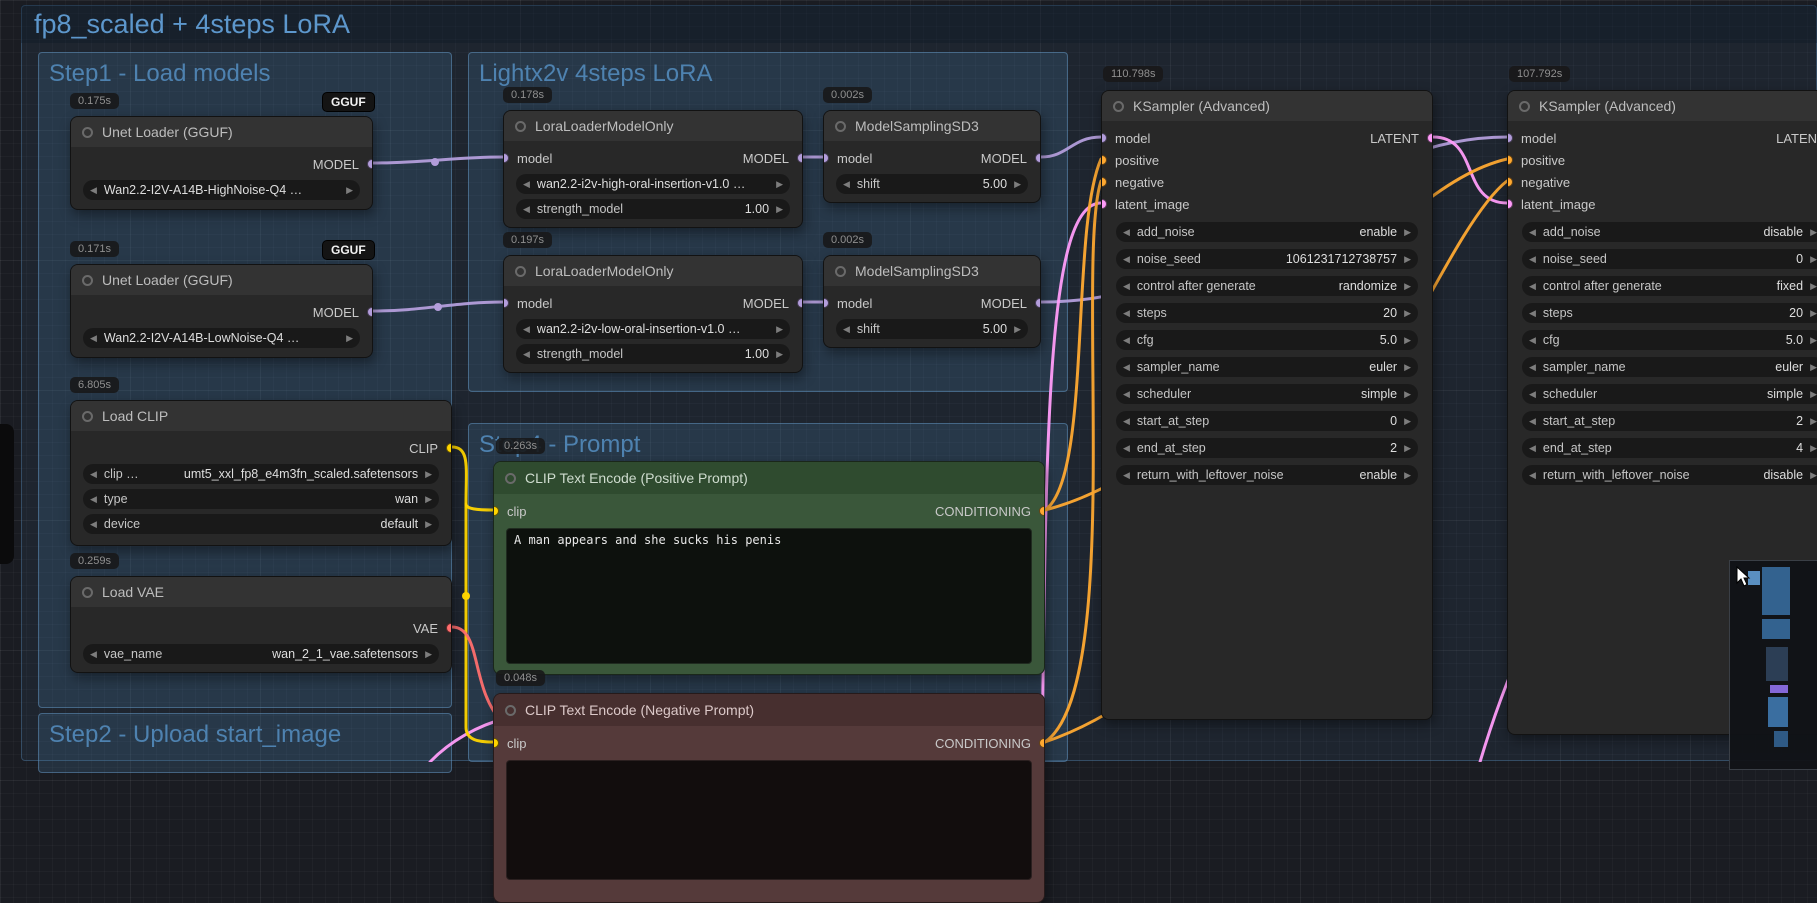  Describe the element at coordinates (1267, 259) in the screenshot. I see `noise-seed-widget: ◀ noise_seed 1061231712738757 ▶` at that location.